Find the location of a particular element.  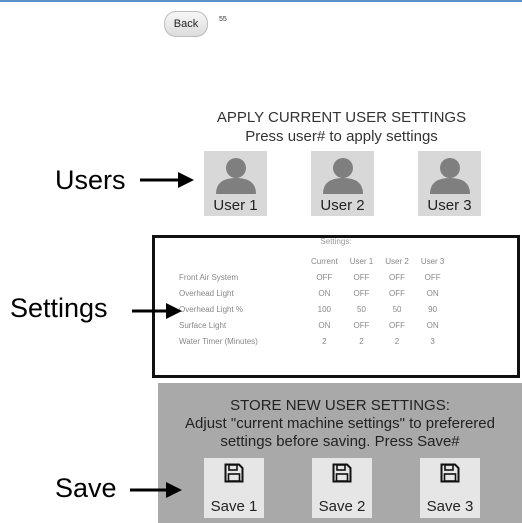

user-2-button: User 2 is located at coordinates (342, 183).